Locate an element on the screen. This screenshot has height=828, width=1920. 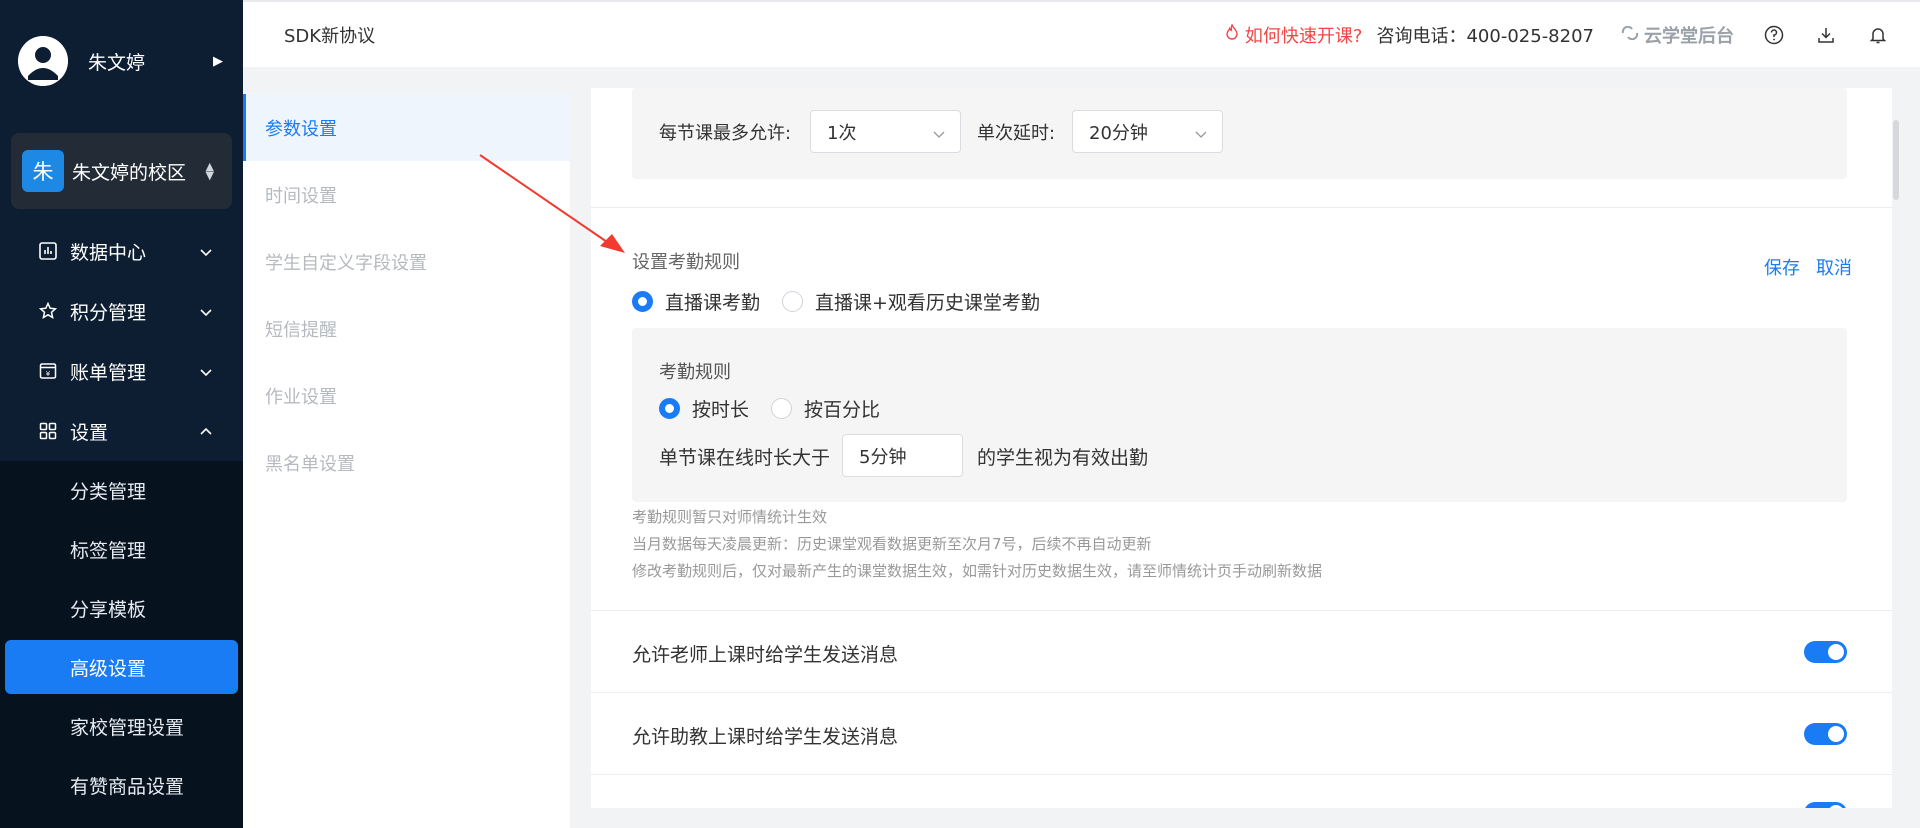
campus-switcher: 朱 朱文婷的校区 ▲ ▼ is located at coordinates (121, 171).